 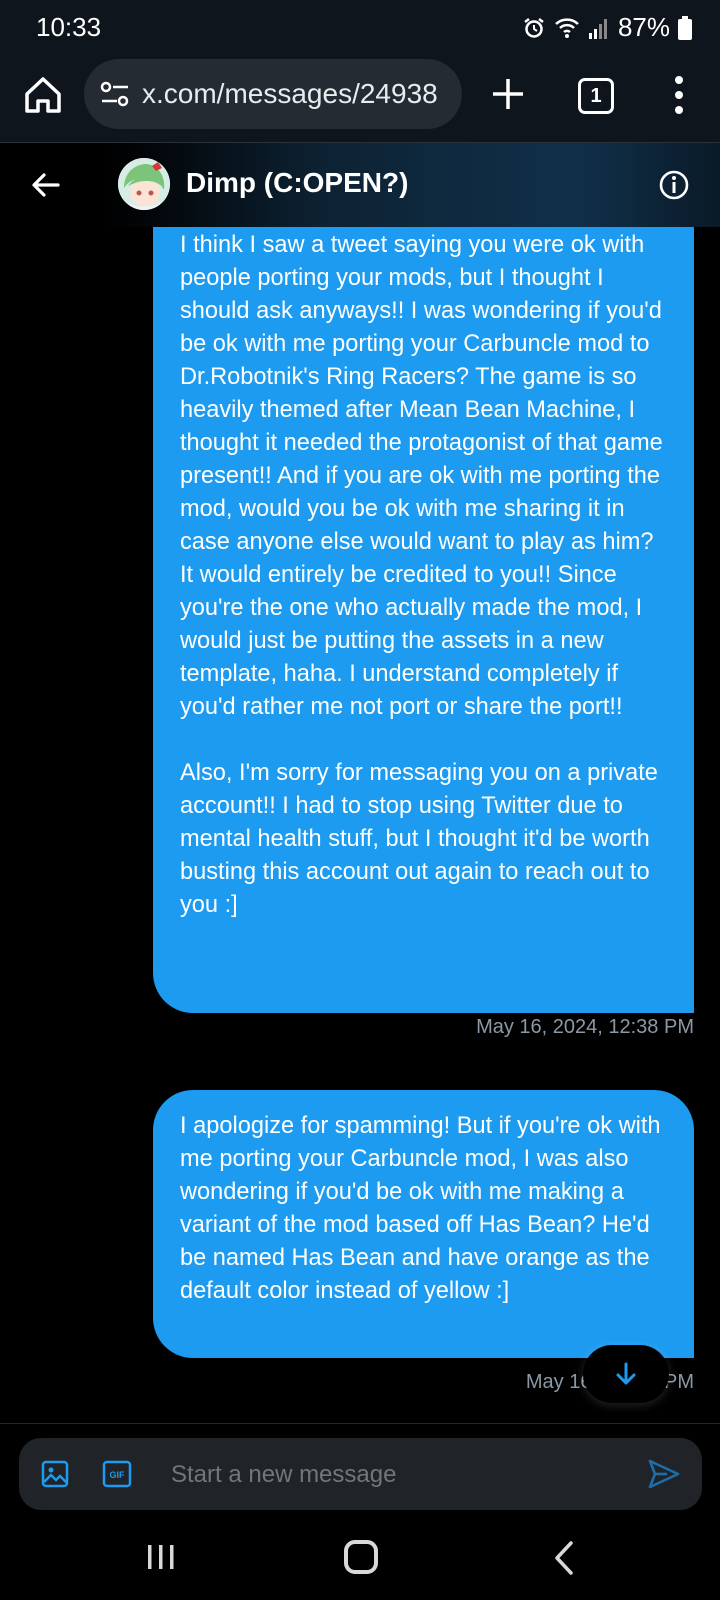 I want to click on composer-area: GIF, so click(x=360, y=1470).